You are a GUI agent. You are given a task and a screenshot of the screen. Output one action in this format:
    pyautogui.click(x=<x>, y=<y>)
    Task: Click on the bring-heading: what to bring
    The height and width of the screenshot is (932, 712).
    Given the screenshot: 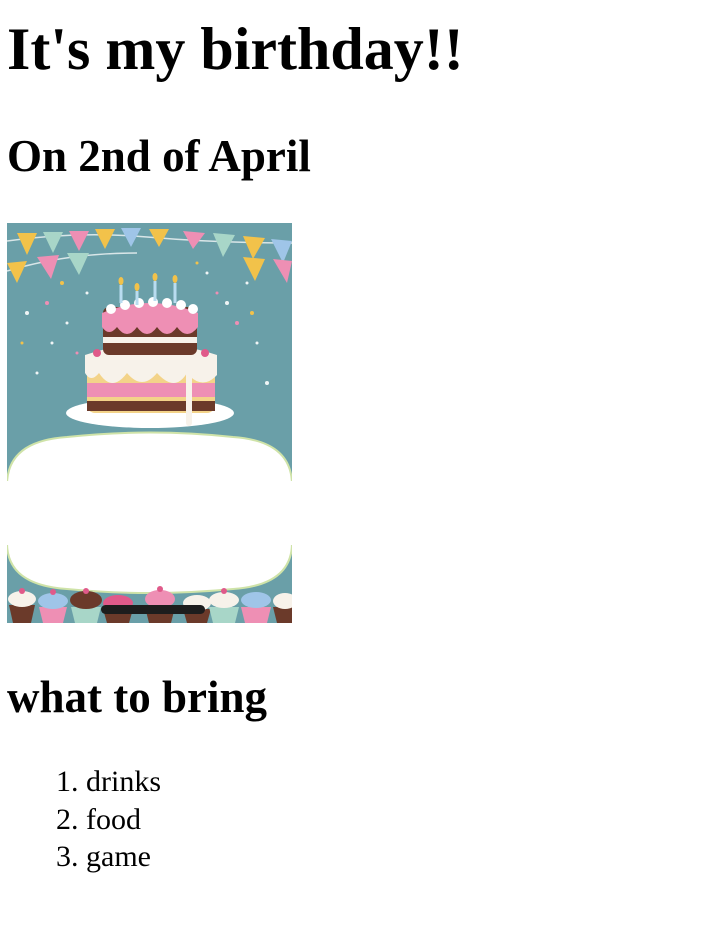 What is the action you would take?
    pyautogui.click(x=137, y=697)
    